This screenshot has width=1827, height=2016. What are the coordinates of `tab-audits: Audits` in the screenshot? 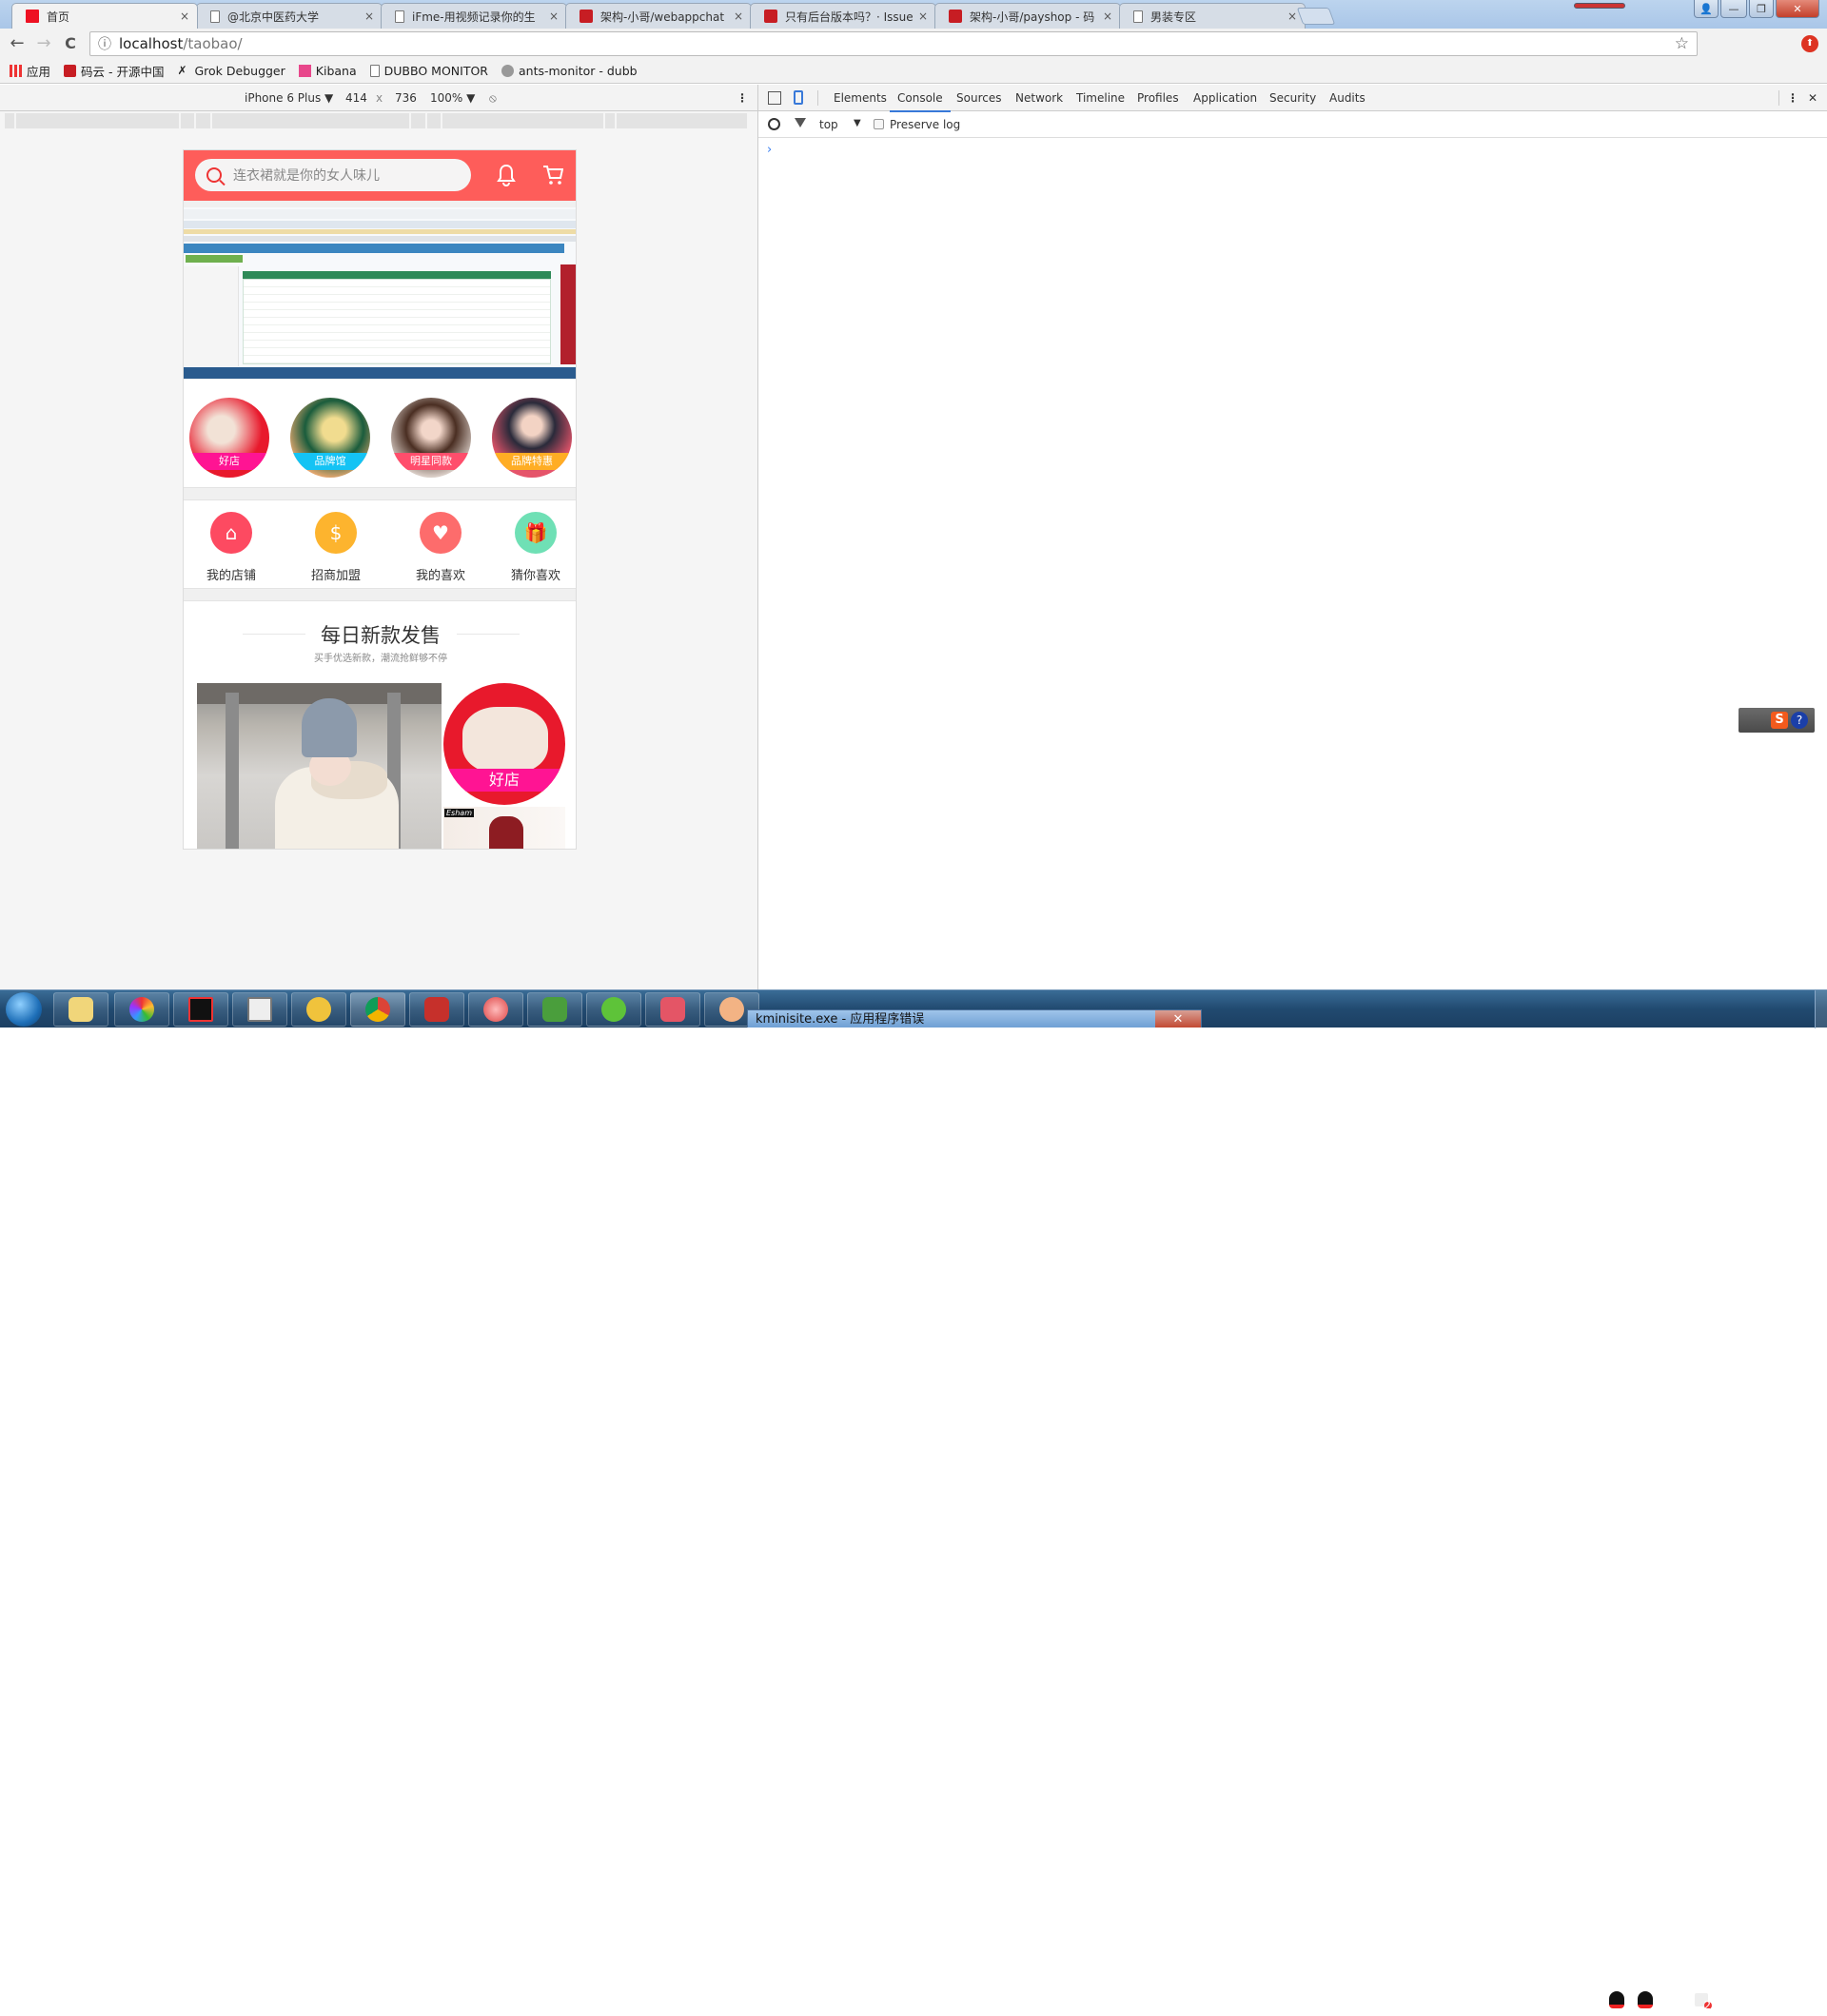 It's located at (1347, 98).